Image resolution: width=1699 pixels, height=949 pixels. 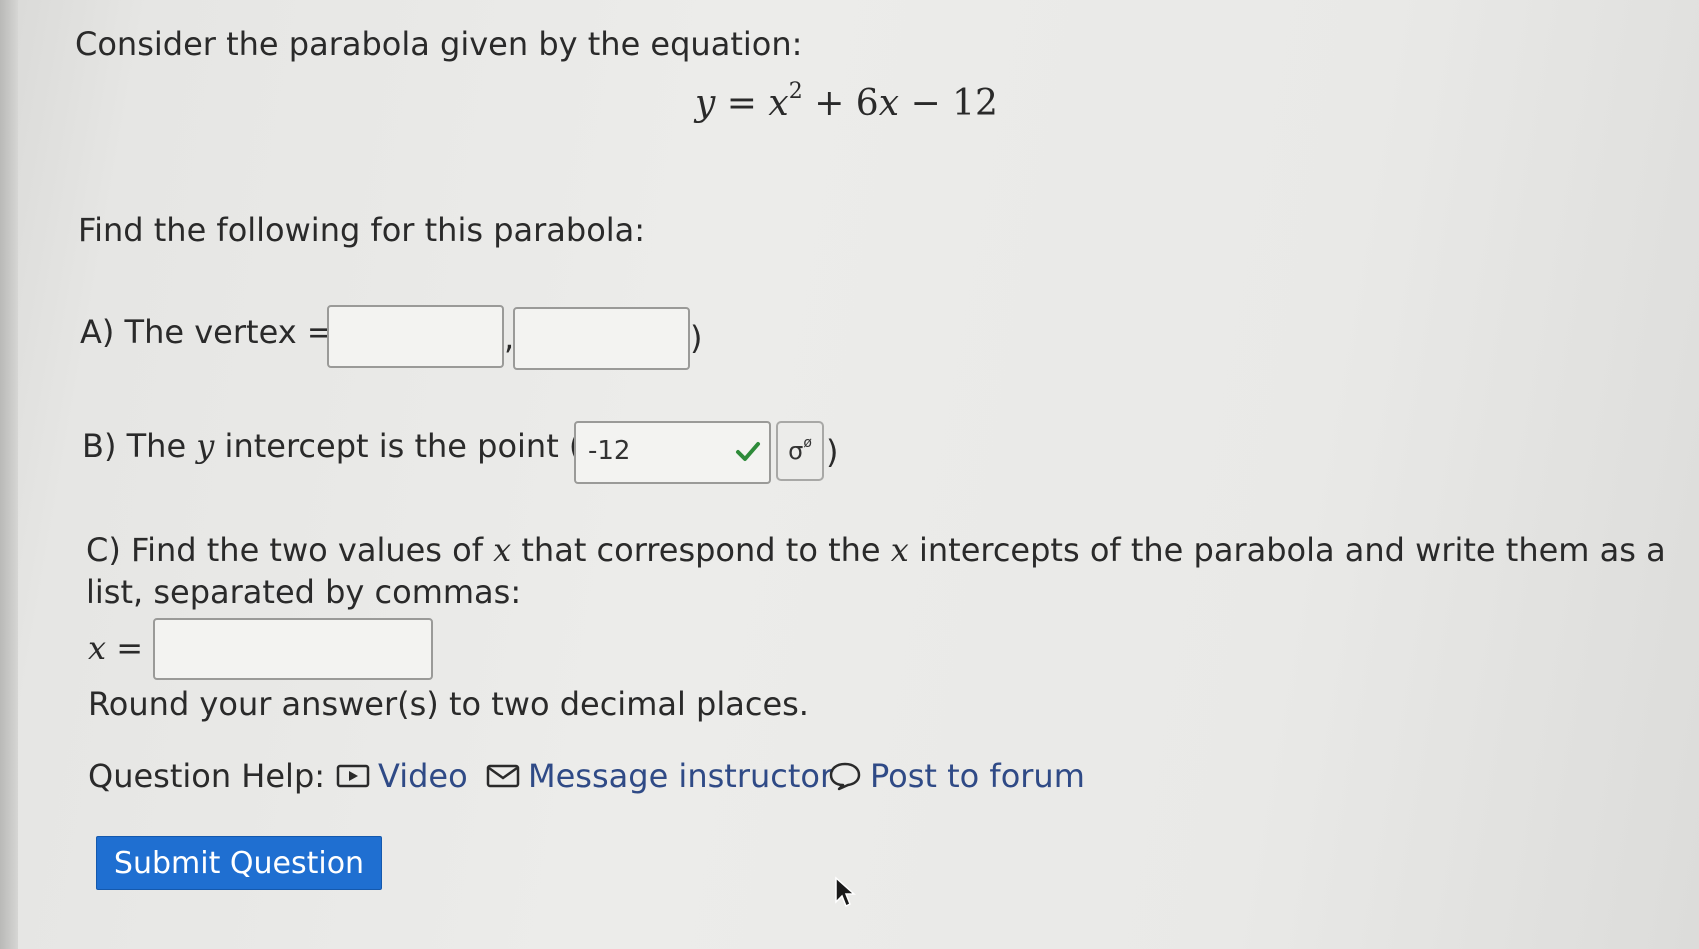 What do you see at coordinates (701, 550) in the screenshot?
I see `part-c-mid: that correspond to the` at bounding box center [701, 550].